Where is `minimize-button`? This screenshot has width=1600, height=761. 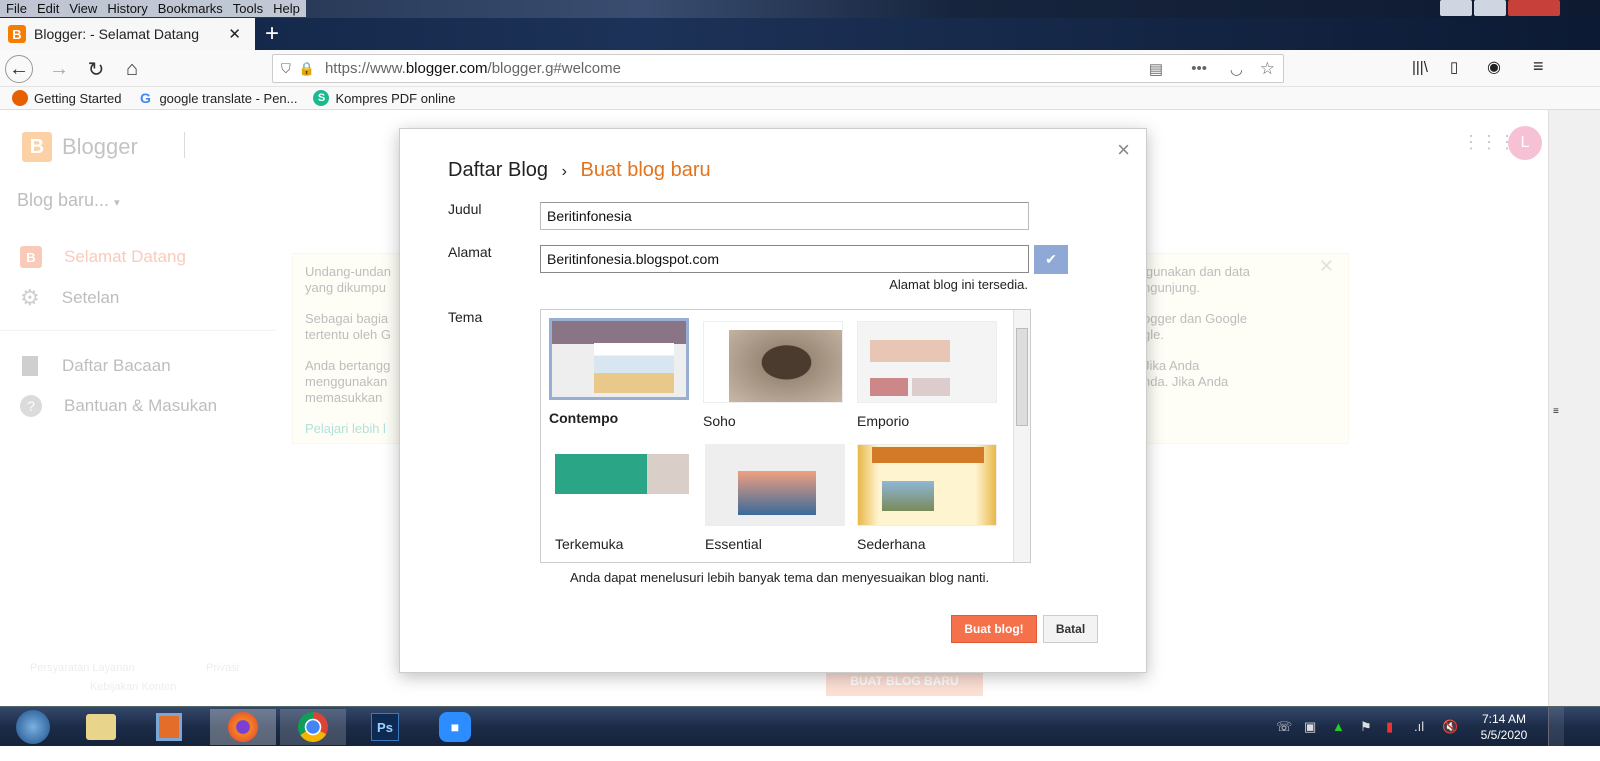
minimize-button is located at coordinates (1456, 8).